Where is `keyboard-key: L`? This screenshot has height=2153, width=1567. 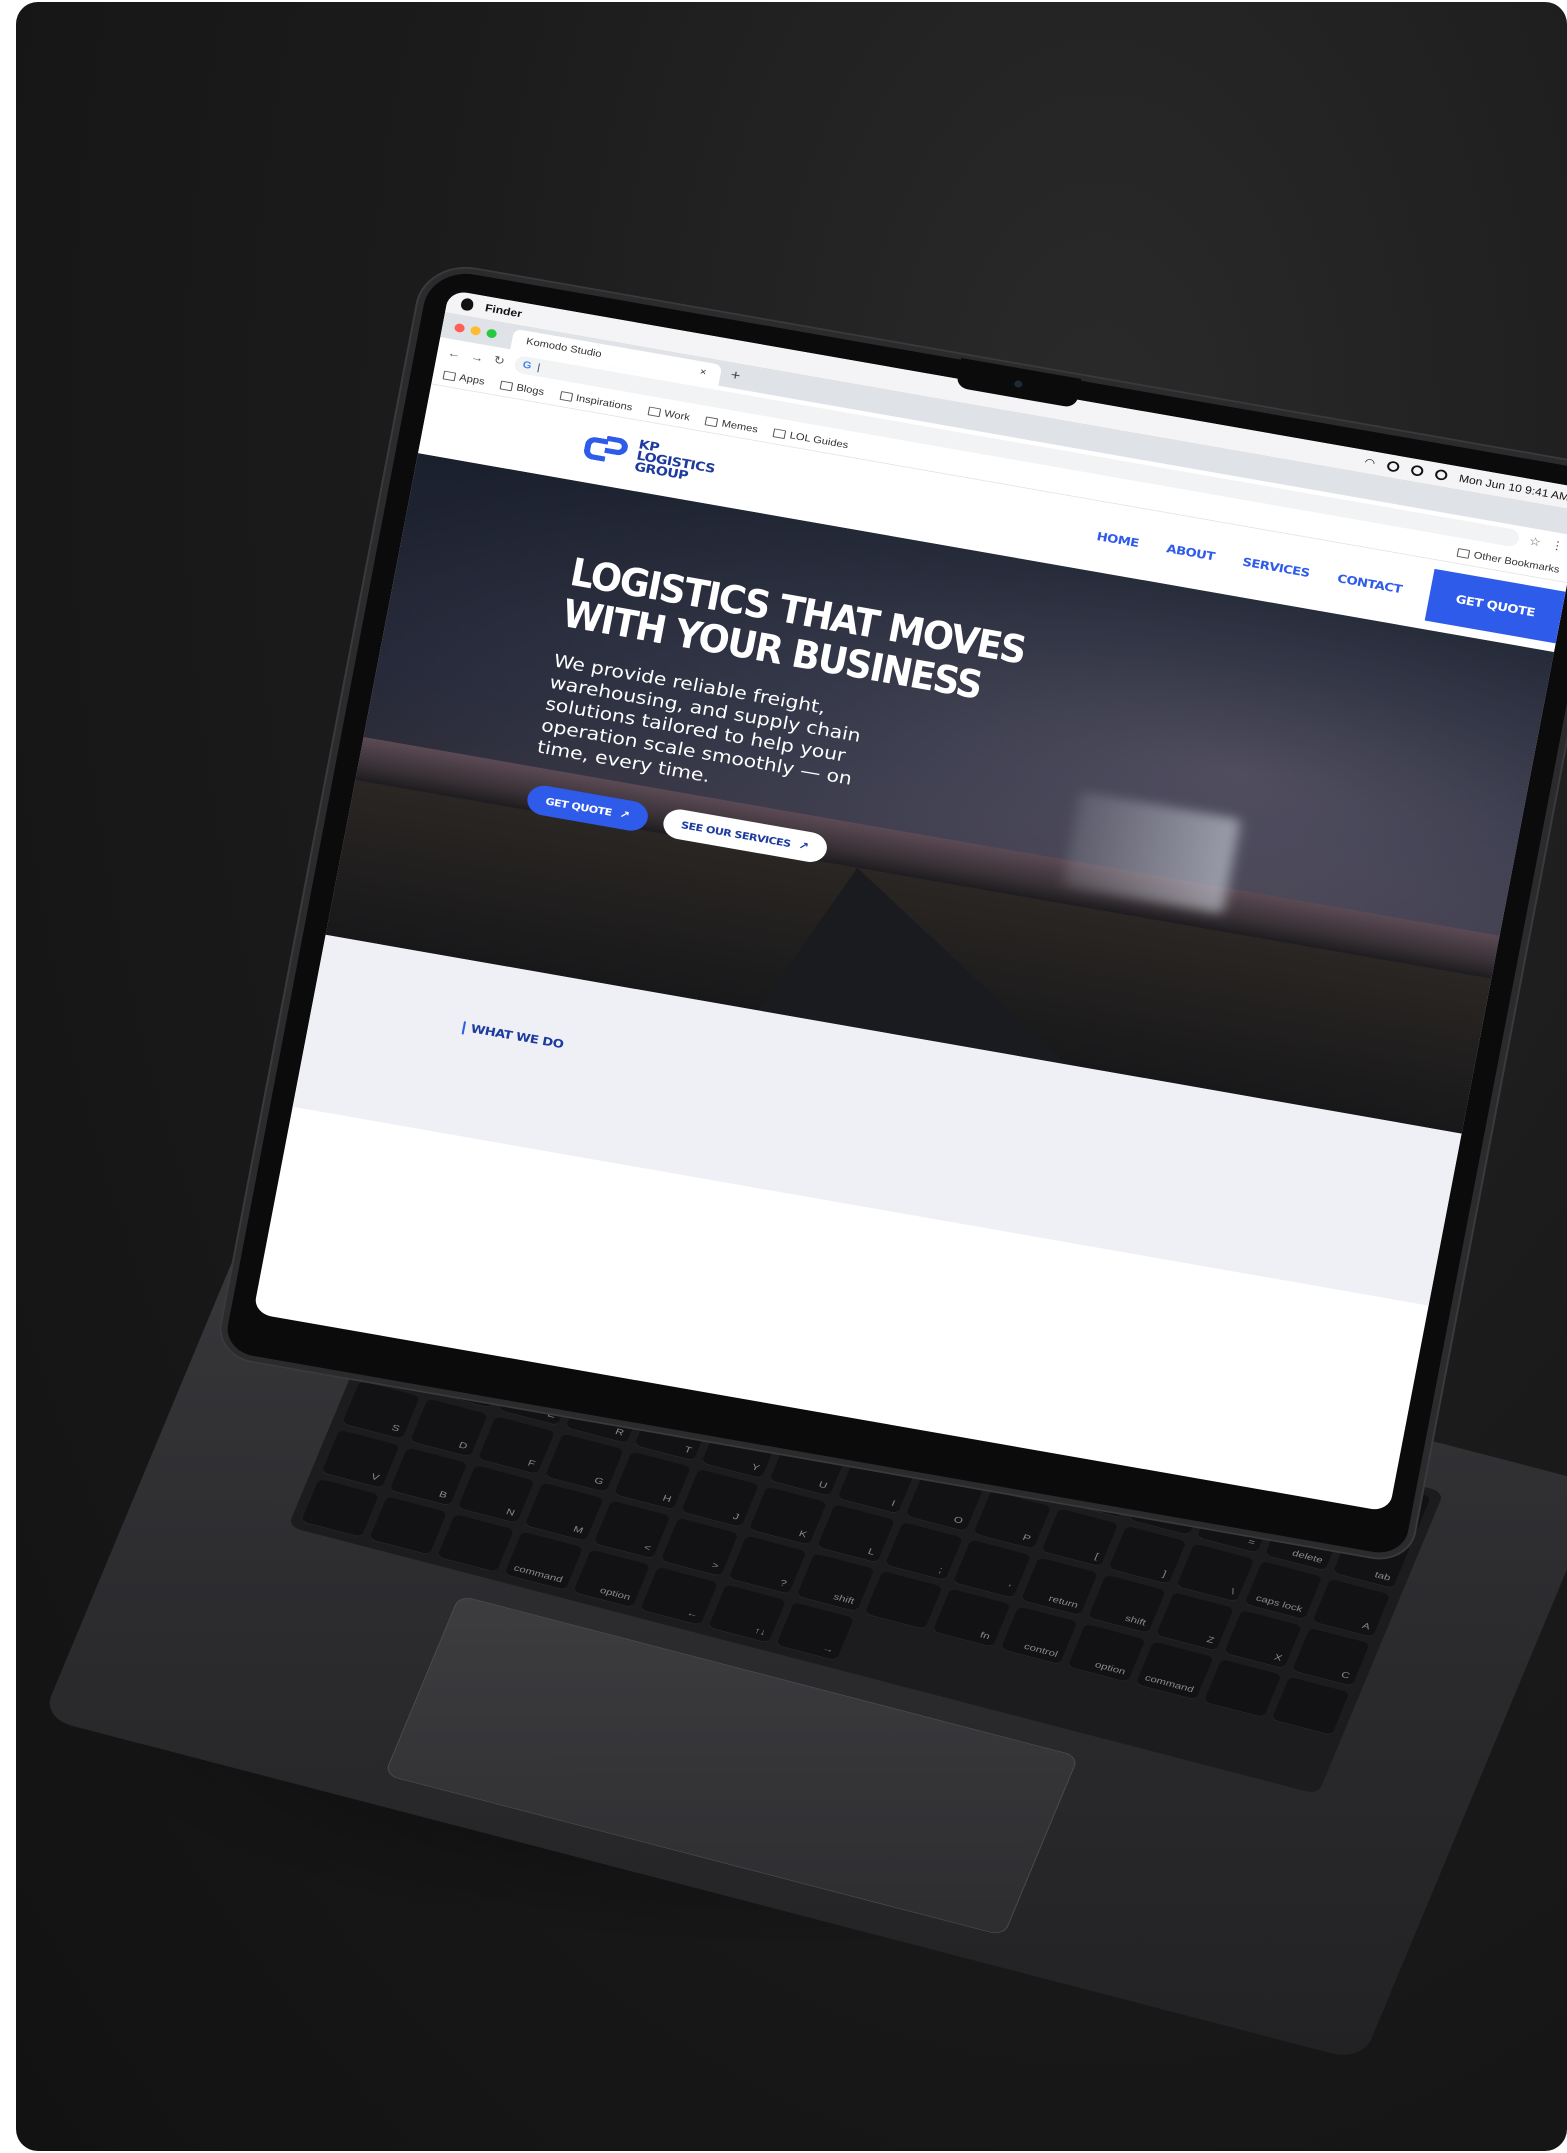
keyboard-key: L is located at coordinates (855, 1534).